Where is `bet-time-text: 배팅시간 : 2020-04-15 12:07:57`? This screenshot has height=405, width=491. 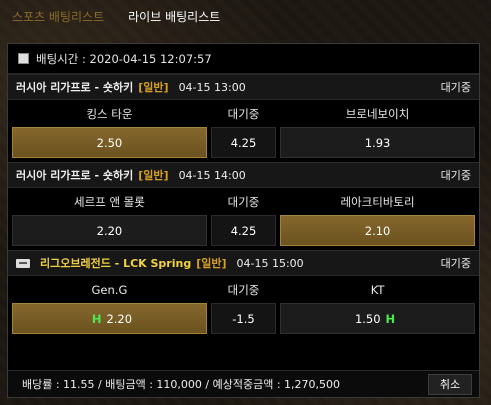 bet-time-text: 배팅시간 : 2020-04-15 12:07:57 is located at coordinates (124, 58).